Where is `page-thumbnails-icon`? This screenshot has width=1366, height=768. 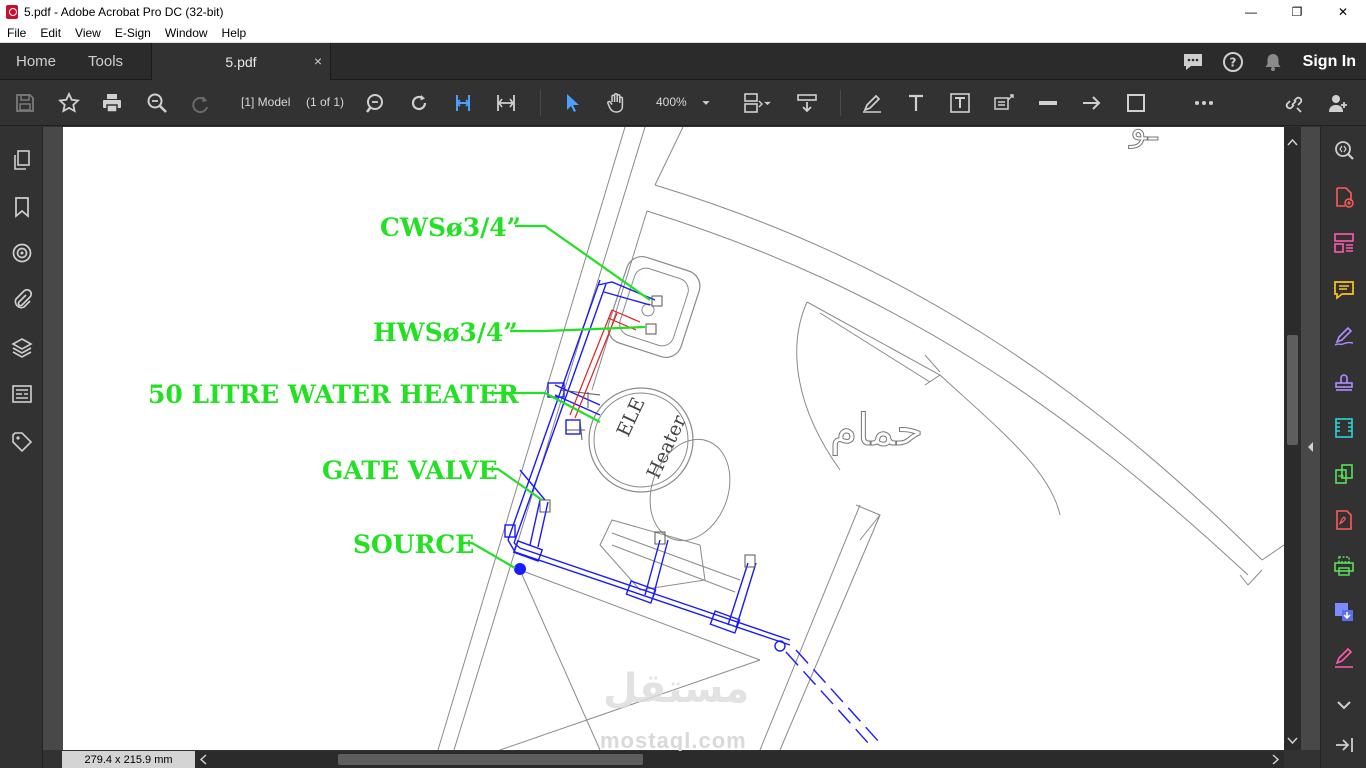 page-thumbnails-icon is located at coordinates (22, 160).